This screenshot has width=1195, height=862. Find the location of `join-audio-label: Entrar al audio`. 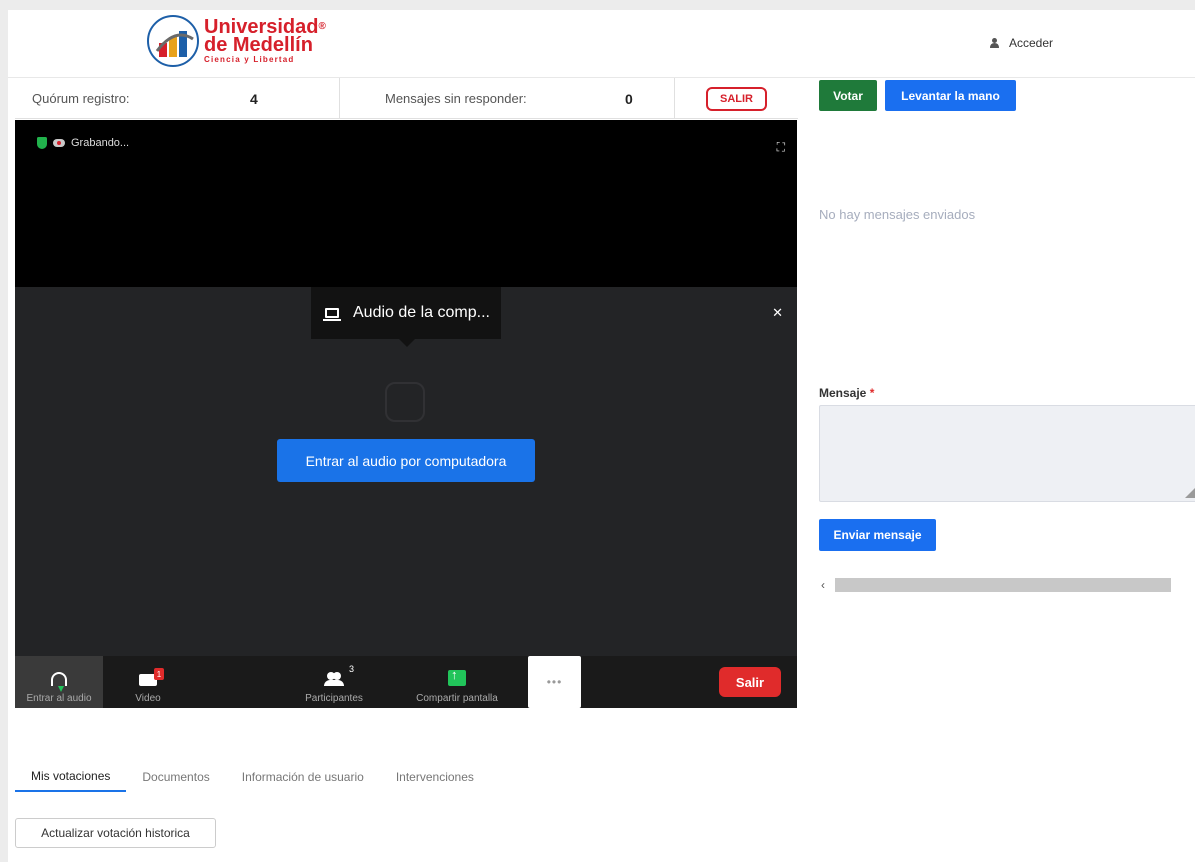

join-audio-label: Entrar al audio is located at coordinates (59, 698).